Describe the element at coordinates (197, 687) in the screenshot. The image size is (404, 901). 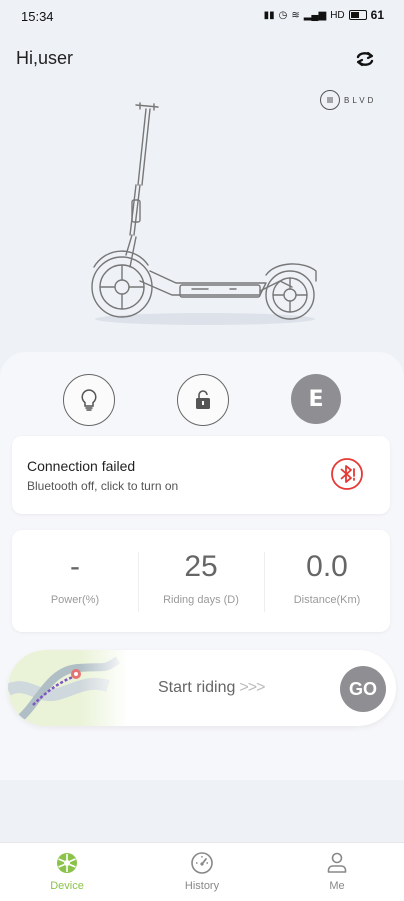
I see `start-riding-text: Start riding` at that location.